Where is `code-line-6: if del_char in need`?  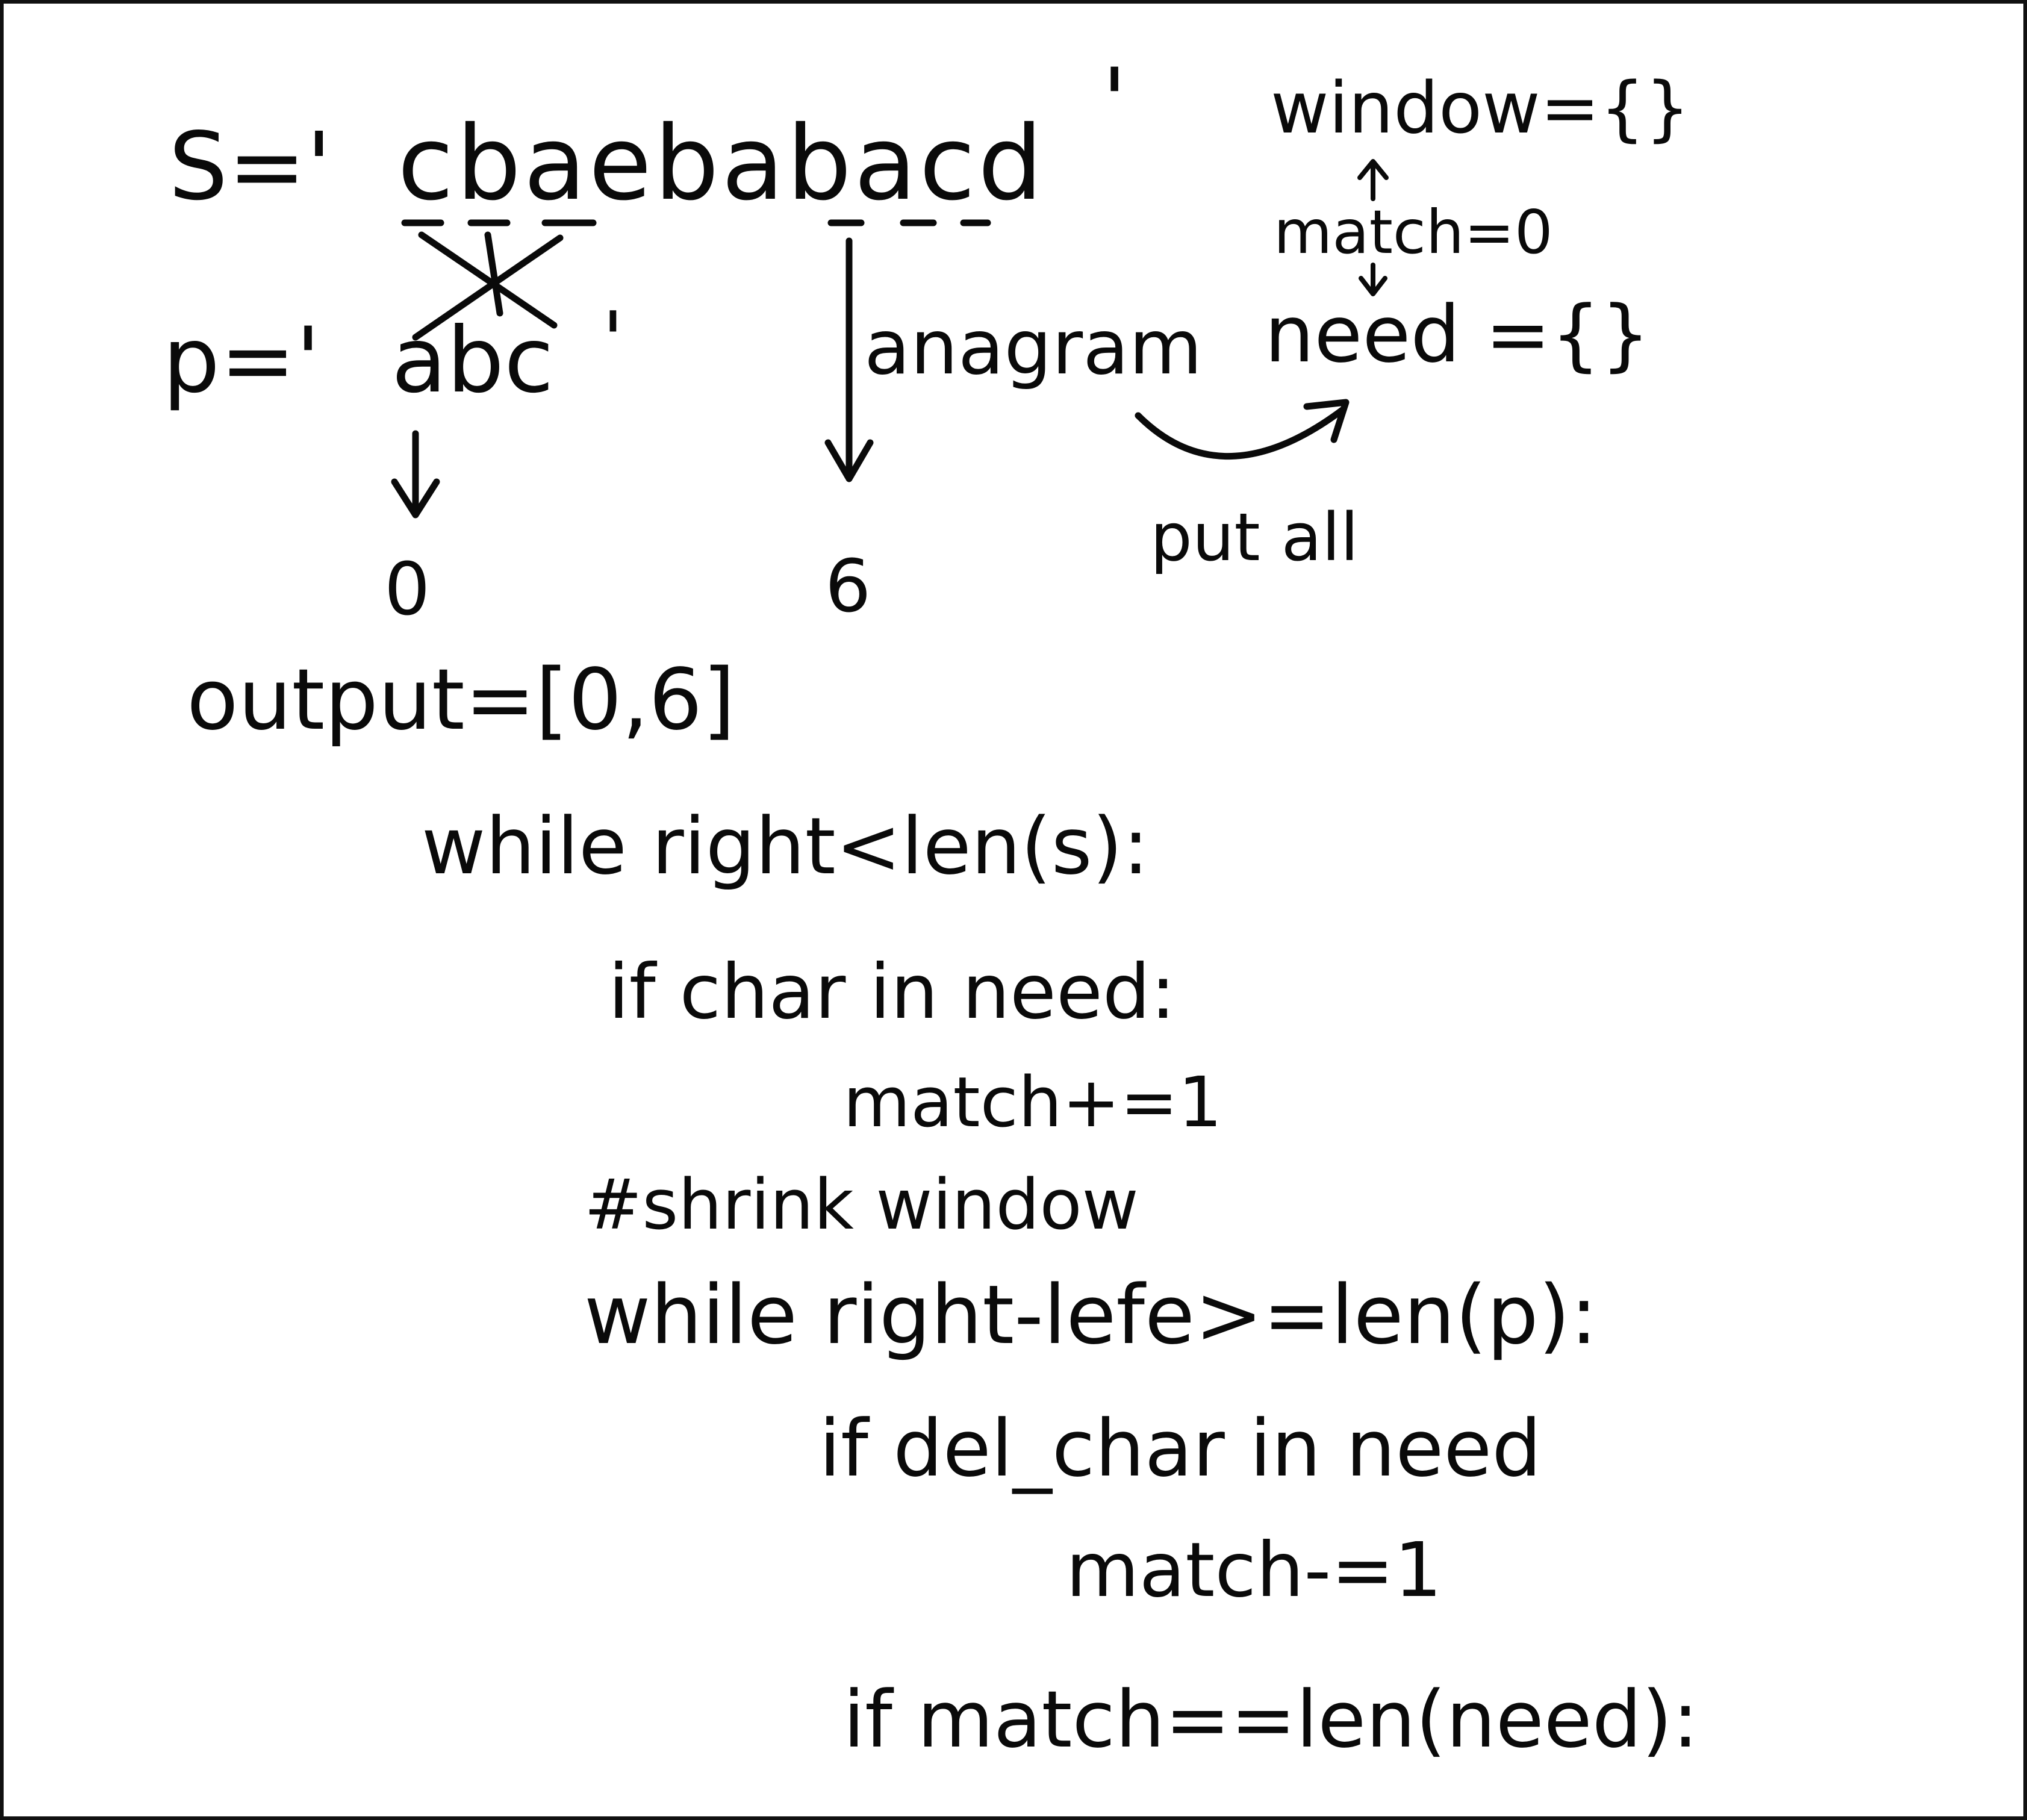
code-line-6: if del_char in need is located at coordinates (1180, 1449).